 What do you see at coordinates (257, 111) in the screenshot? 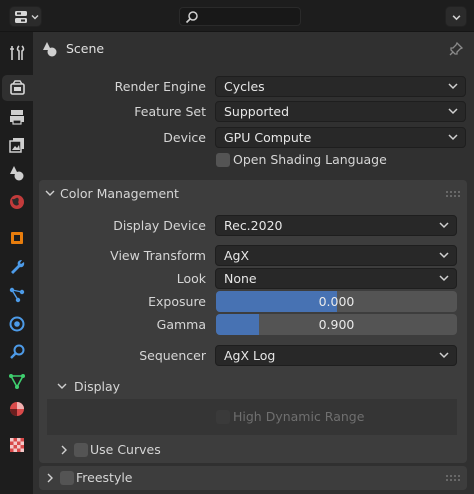
I see `feature-set-value: Supported` at bounding box center [257, 111].